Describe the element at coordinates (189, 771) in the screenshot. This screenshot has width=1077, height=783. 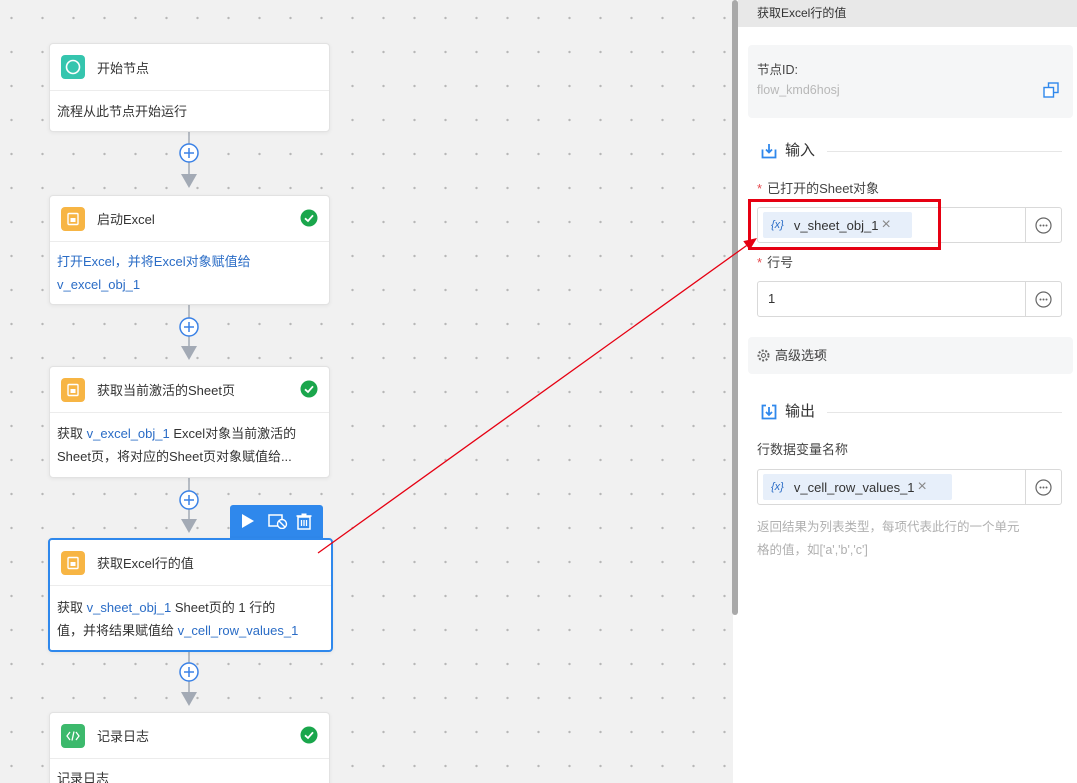
I see `node-description: 记录日志` at that location.